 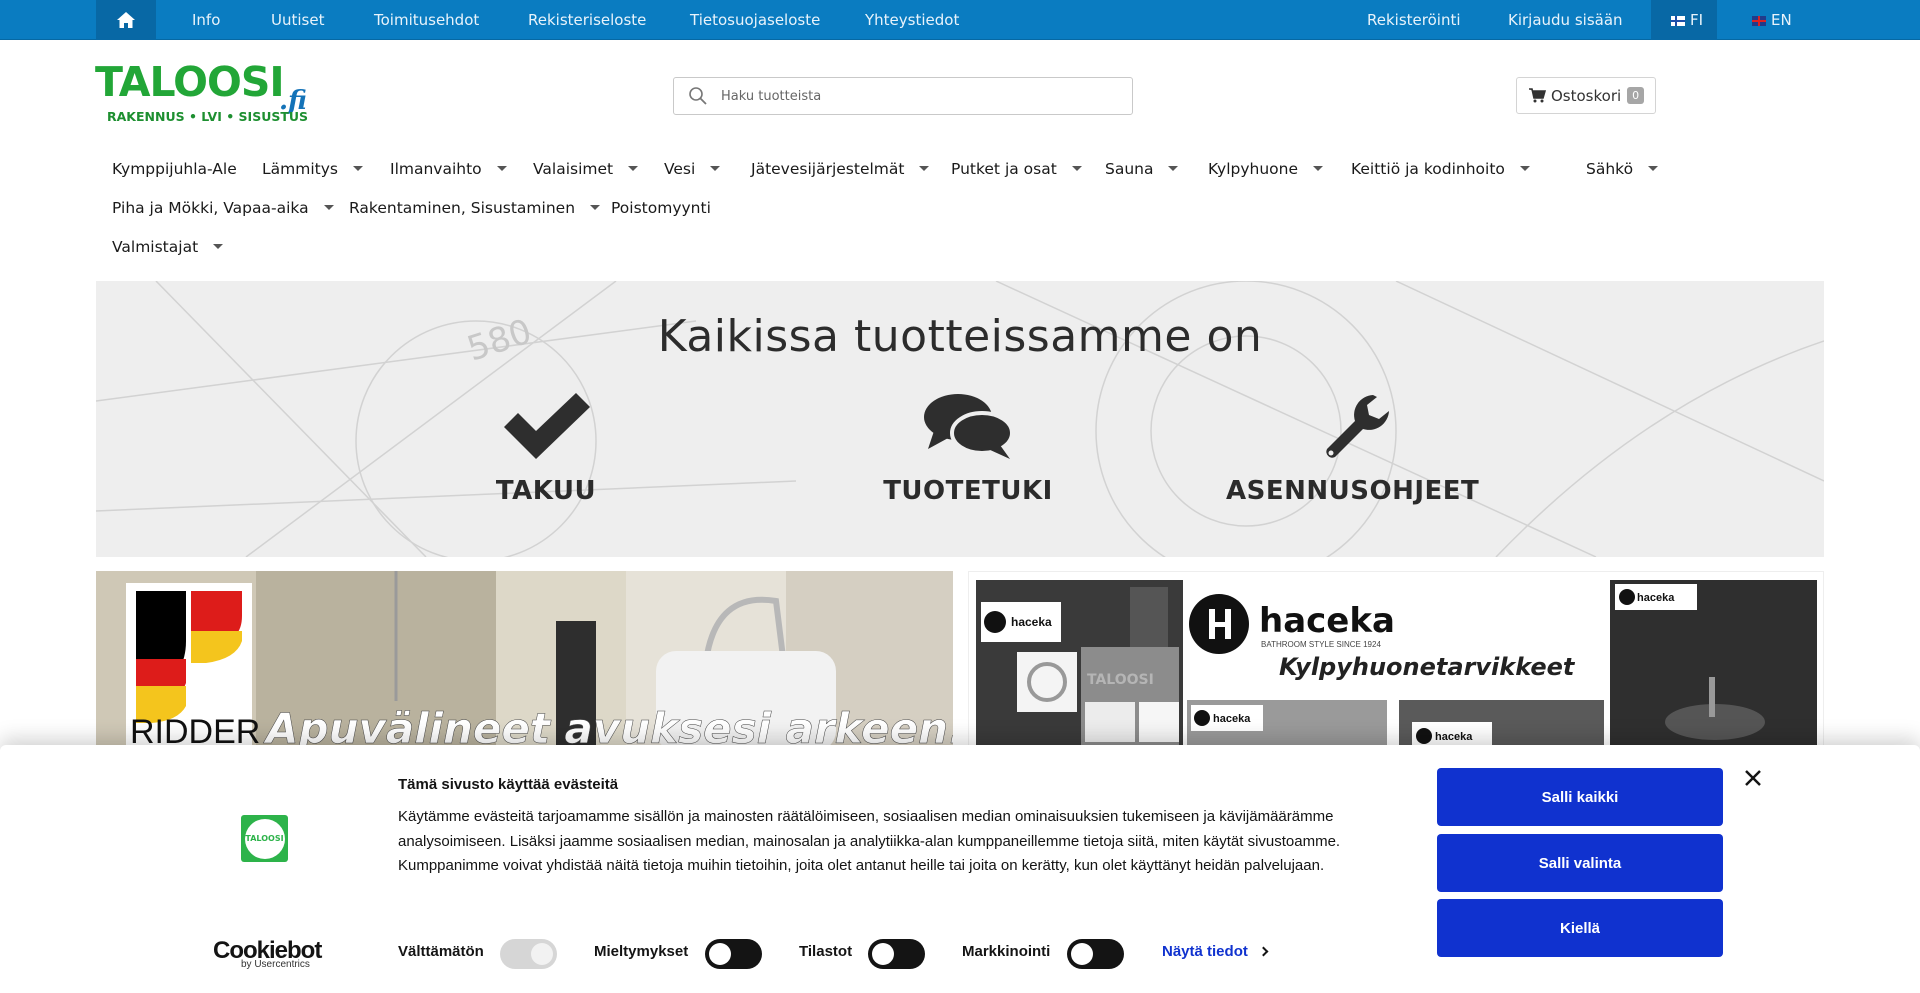 What do you see at coordinates (828, 169) in the screenshot?
I see `category-label: Jätevesijärjestelmät` at bounding box center [828, 169].